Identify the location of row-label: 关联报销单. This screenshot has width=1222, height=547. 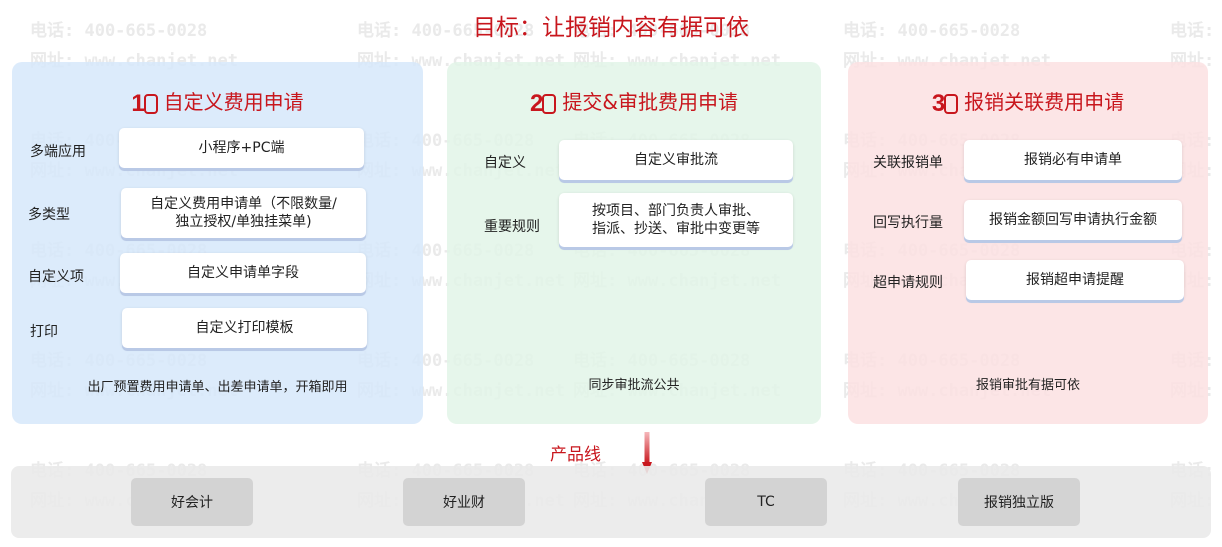
(908, 163).